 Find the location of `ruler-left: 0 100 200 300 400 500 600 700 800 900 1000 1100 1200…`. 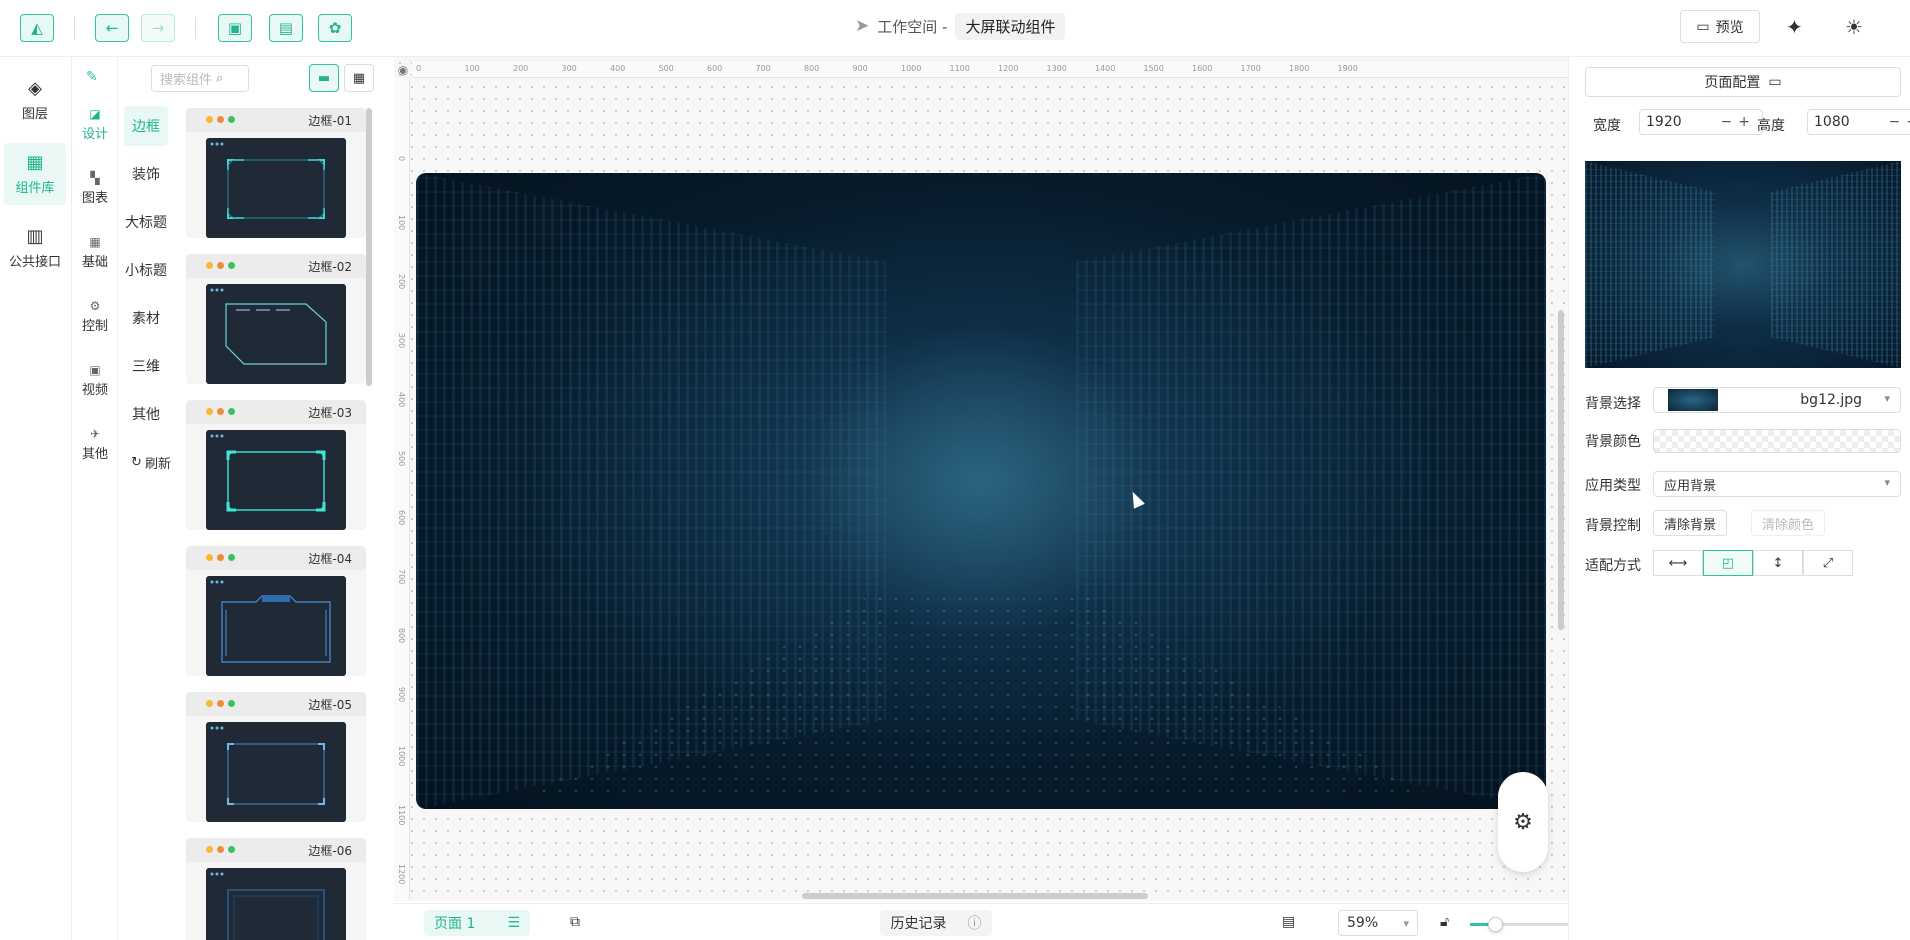

ruler-left: 0 100 200 300 400 500 600 700 800 900 1000 1100 1200… is located at coordinates (402, 489).